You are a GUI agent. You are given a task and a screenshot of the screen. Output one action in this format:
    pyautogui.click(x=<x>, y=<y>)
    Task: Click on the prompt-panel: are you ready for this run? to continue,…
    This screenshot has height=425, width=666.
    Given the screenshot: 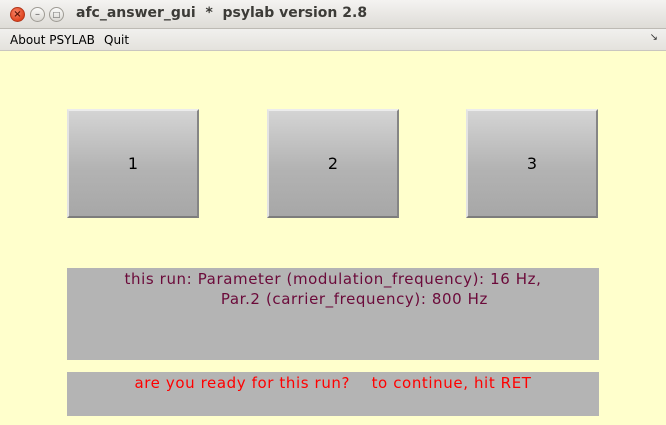 What is the action you would take?
    pyautogui.click(x=333, y=394)
    